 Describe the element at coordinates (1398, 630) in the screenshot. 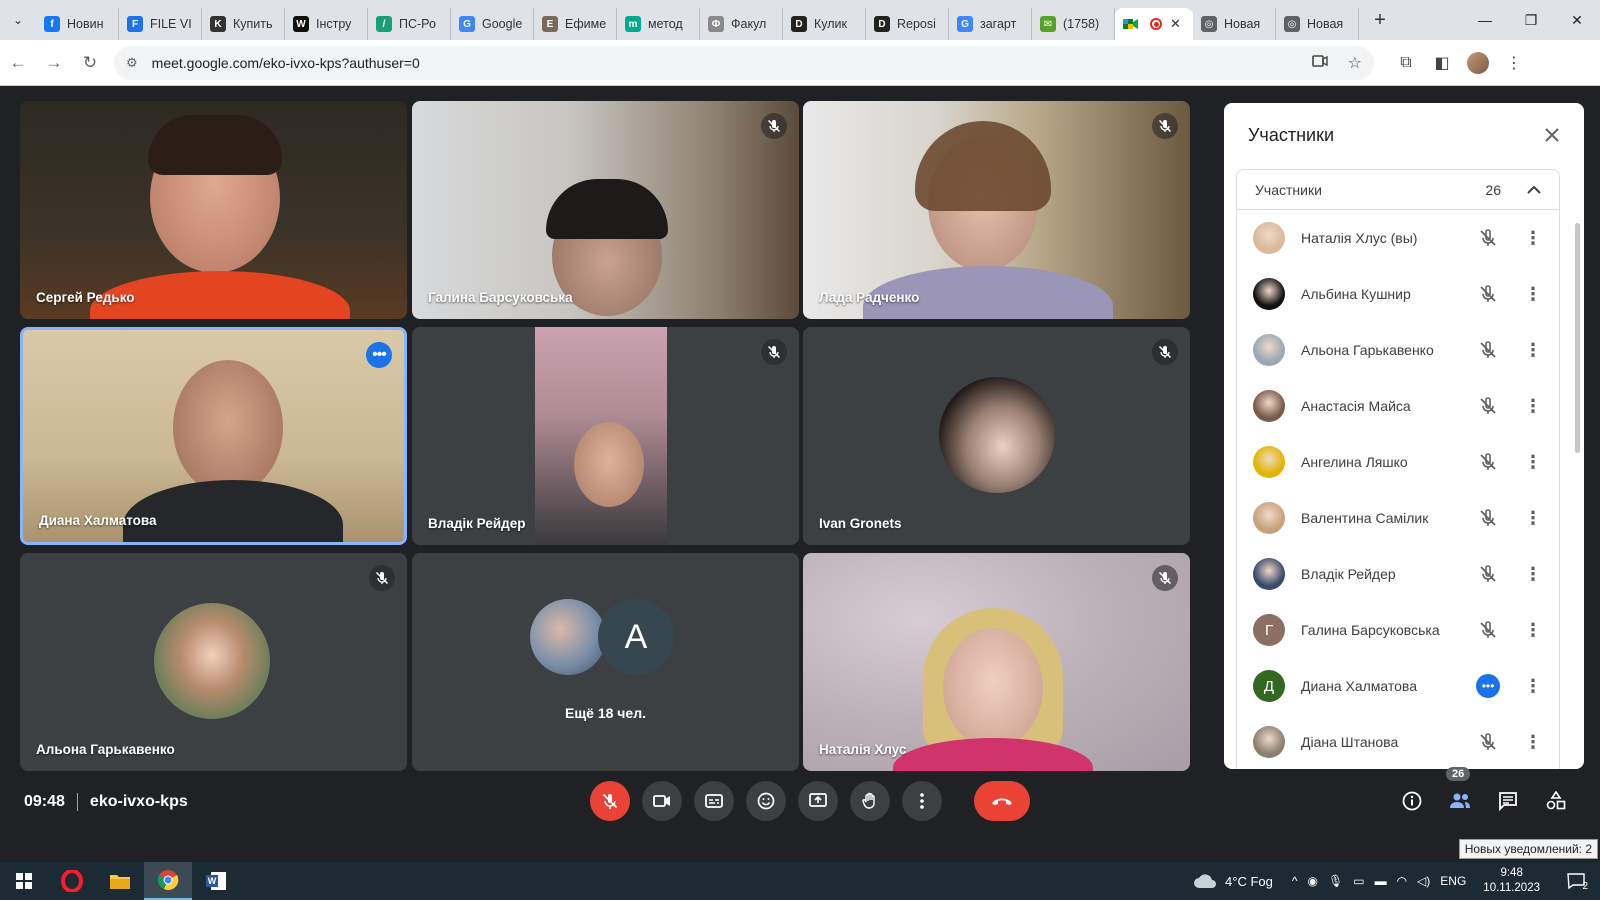

I see `participant-row: Г Галина Барсуковська ⋮` at that location.